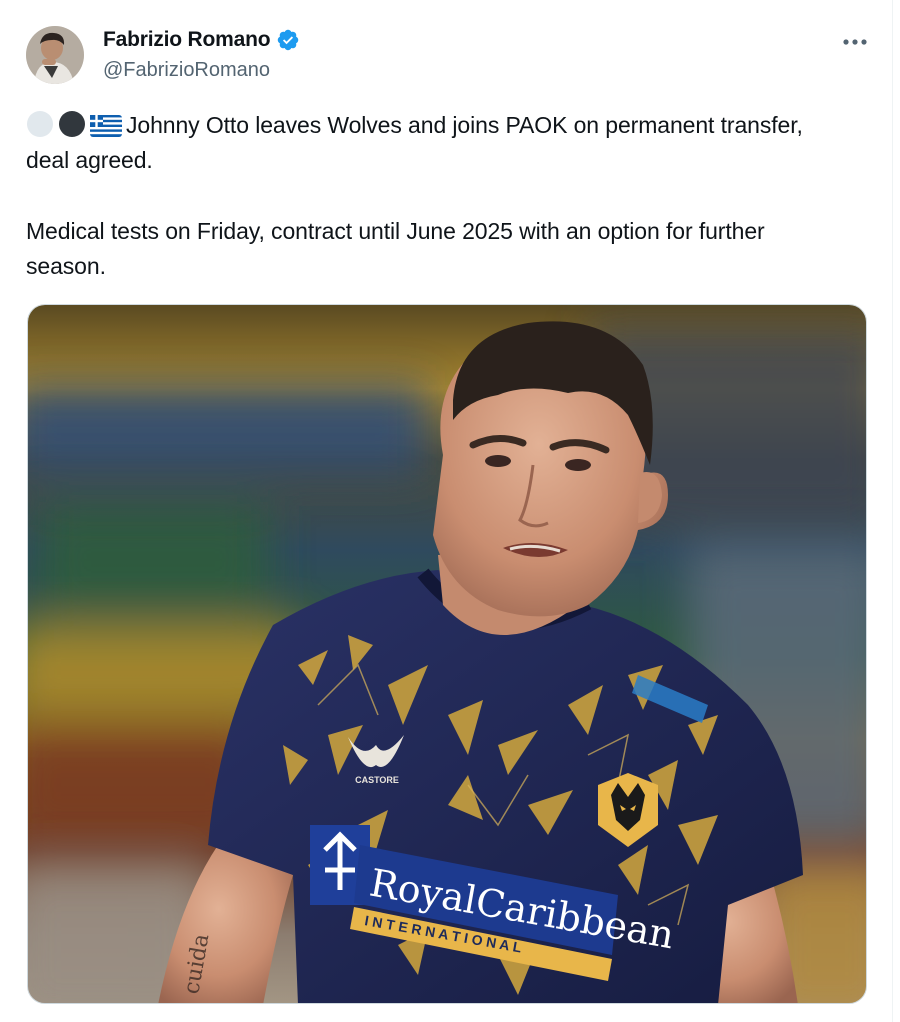  I want to click on greece-flag-emoji, so click(106, 126).